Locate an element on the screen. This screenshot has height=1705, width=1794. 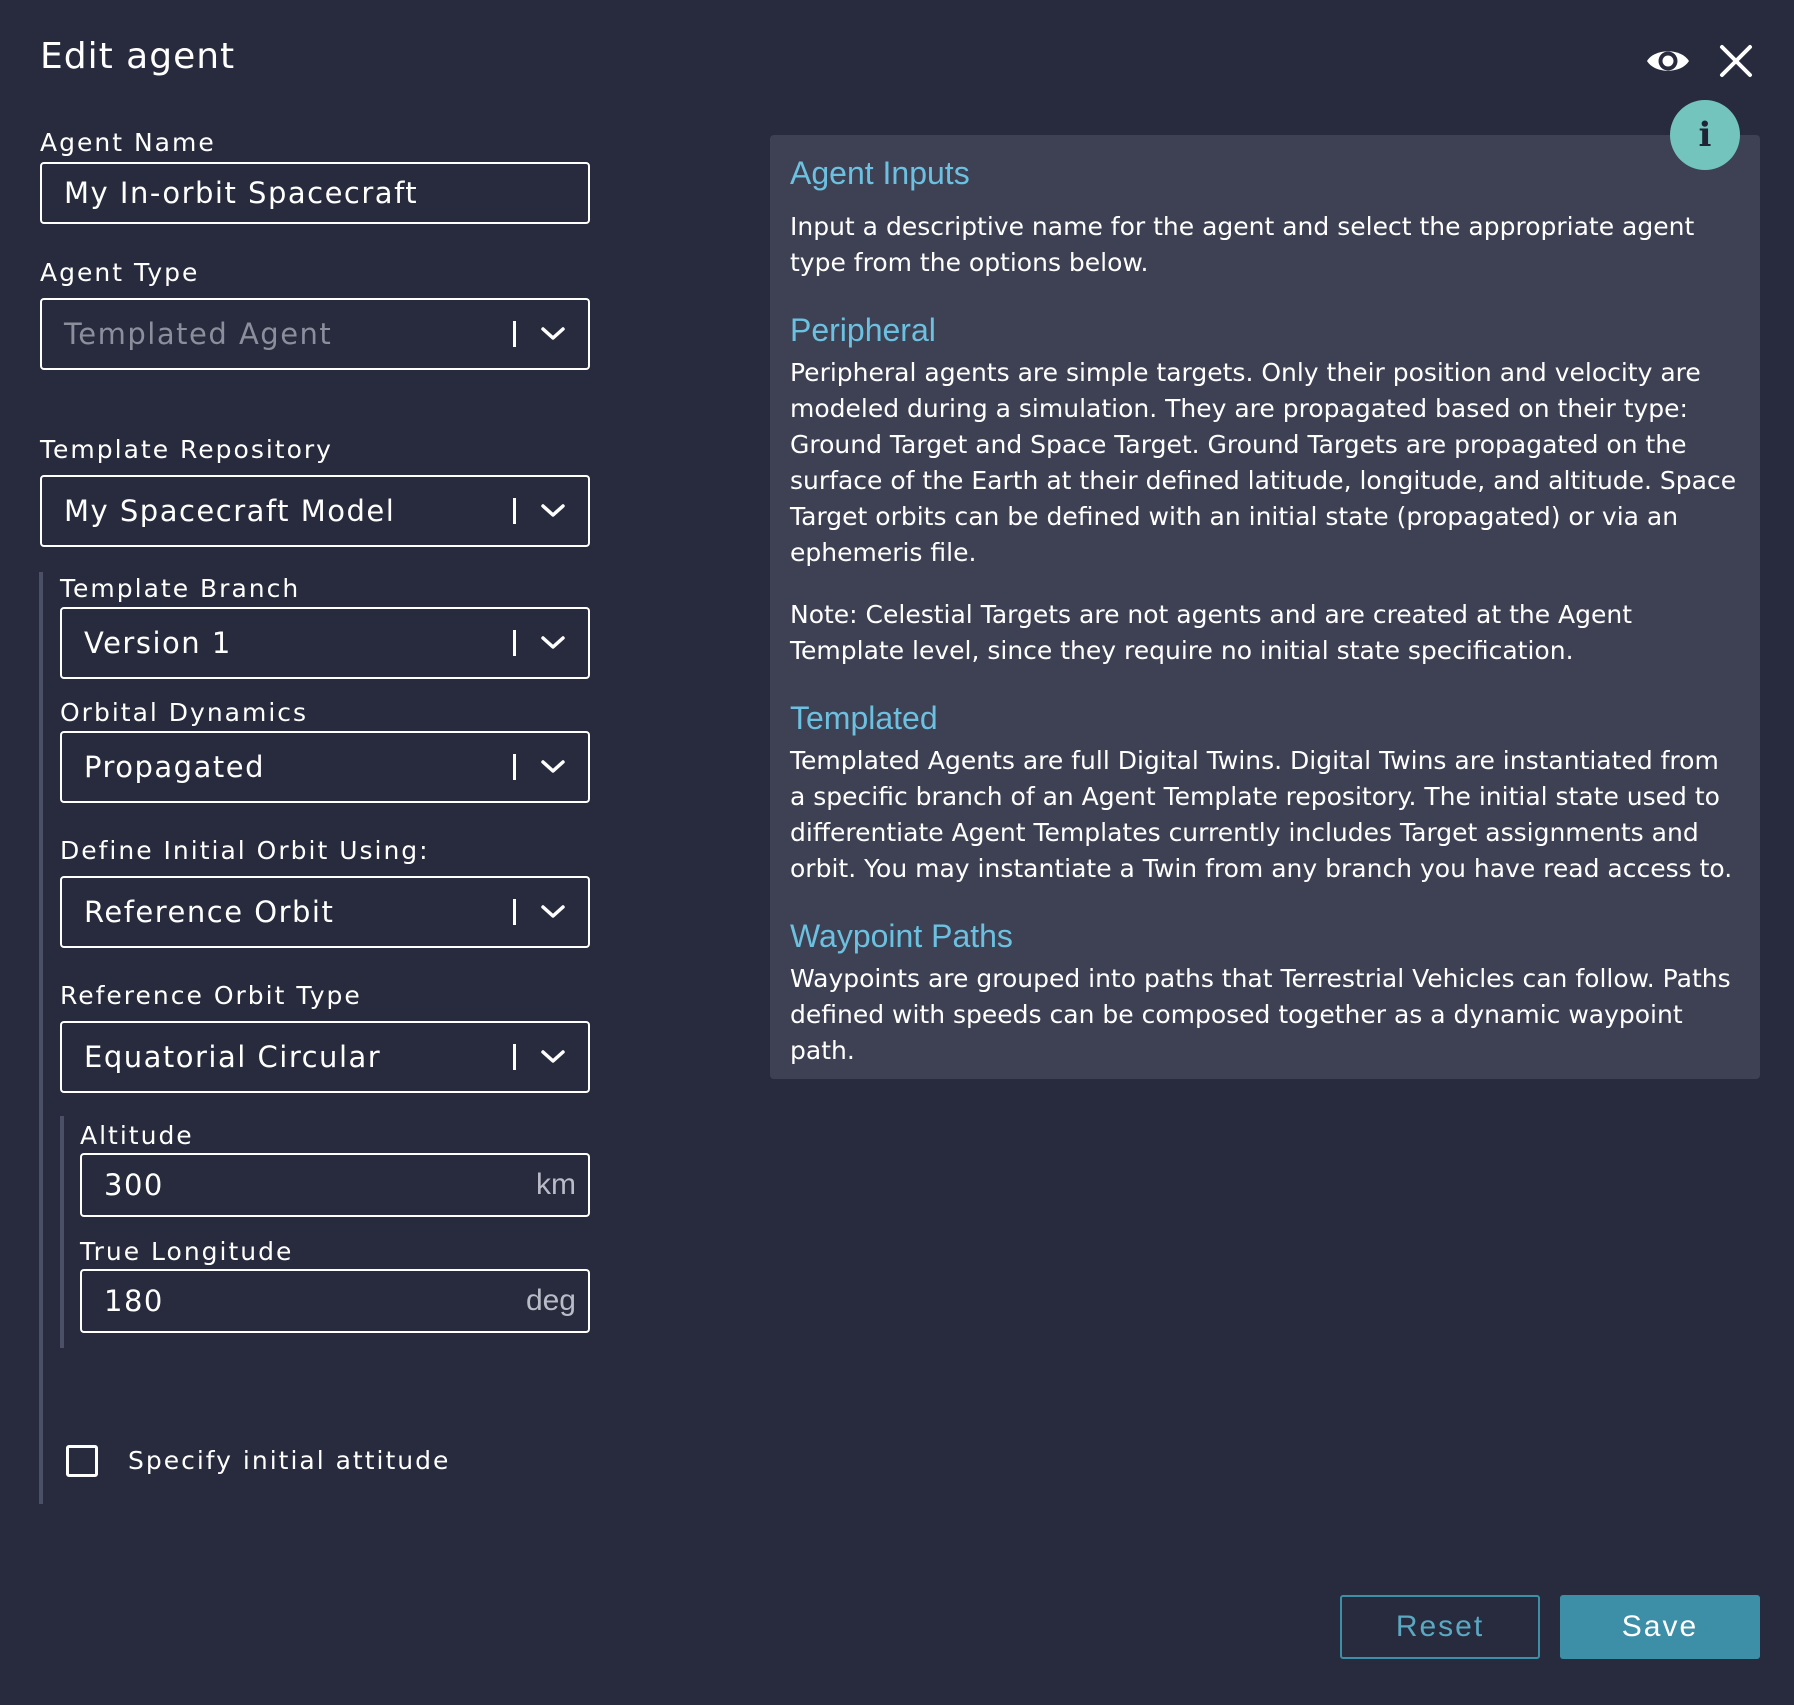
reference-orbit-type-select: Equatorial Circular is located at coordinates (325, 1057).